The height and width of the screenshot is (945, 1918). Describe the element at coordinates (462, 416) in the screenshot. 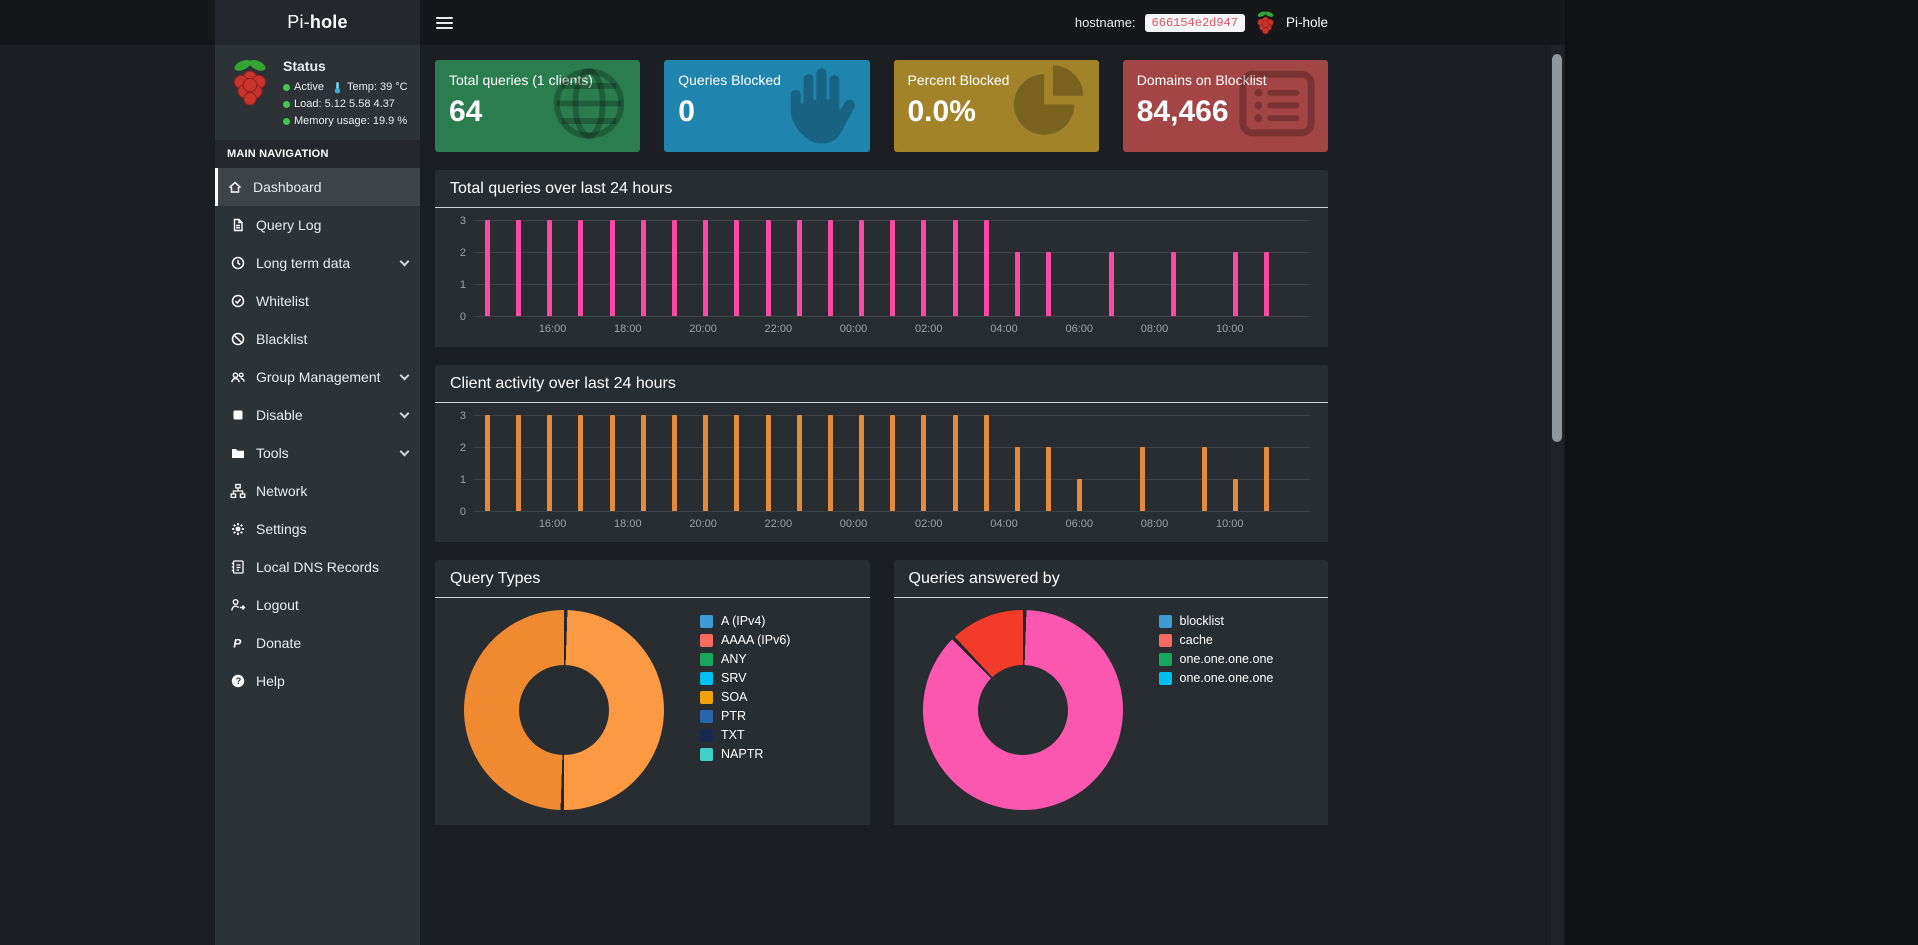

I see `y-tick-label: 3` at that location.